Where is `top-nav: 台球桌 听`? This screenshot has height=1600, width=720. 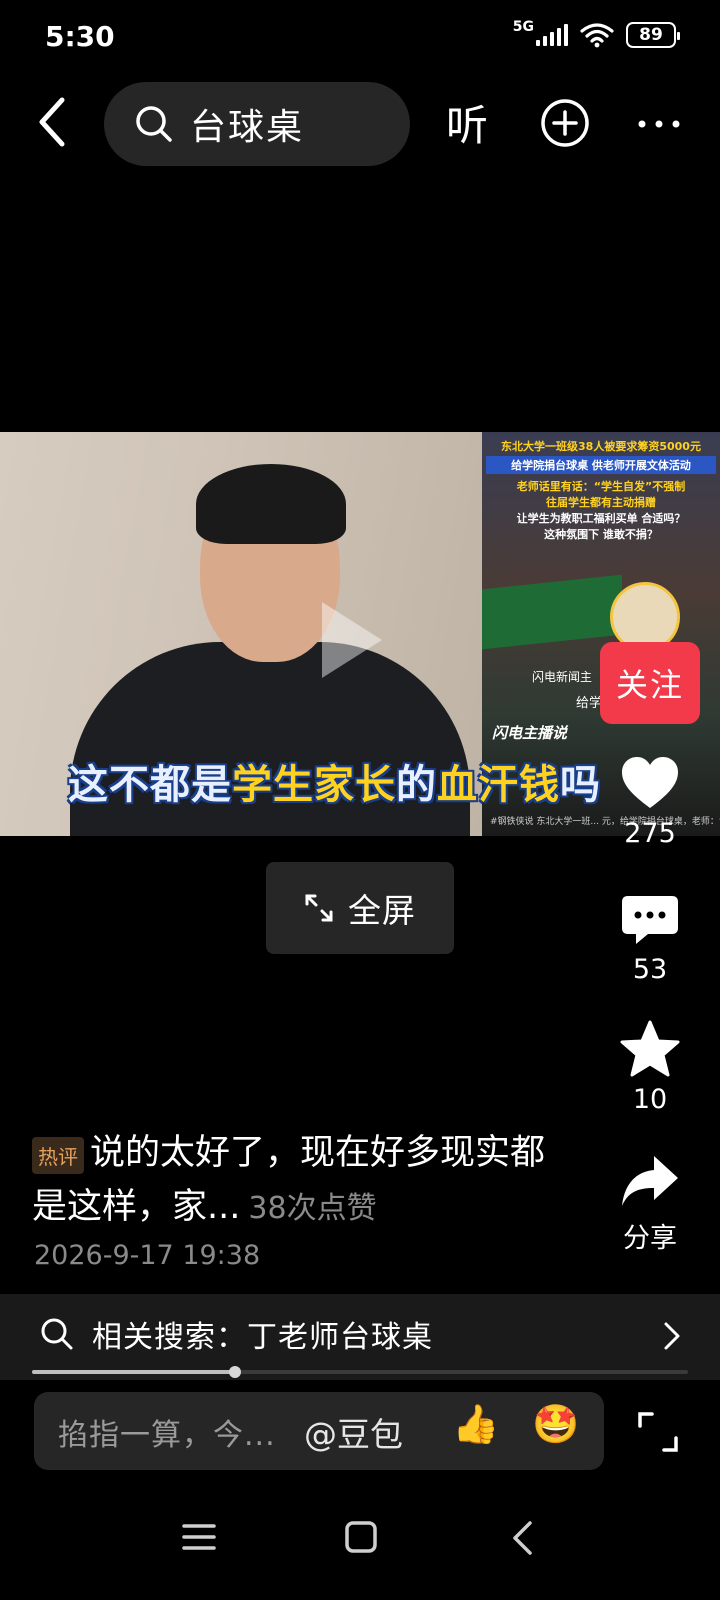
top-nav: 台球桌 听 is located at coordinates (360, 123).